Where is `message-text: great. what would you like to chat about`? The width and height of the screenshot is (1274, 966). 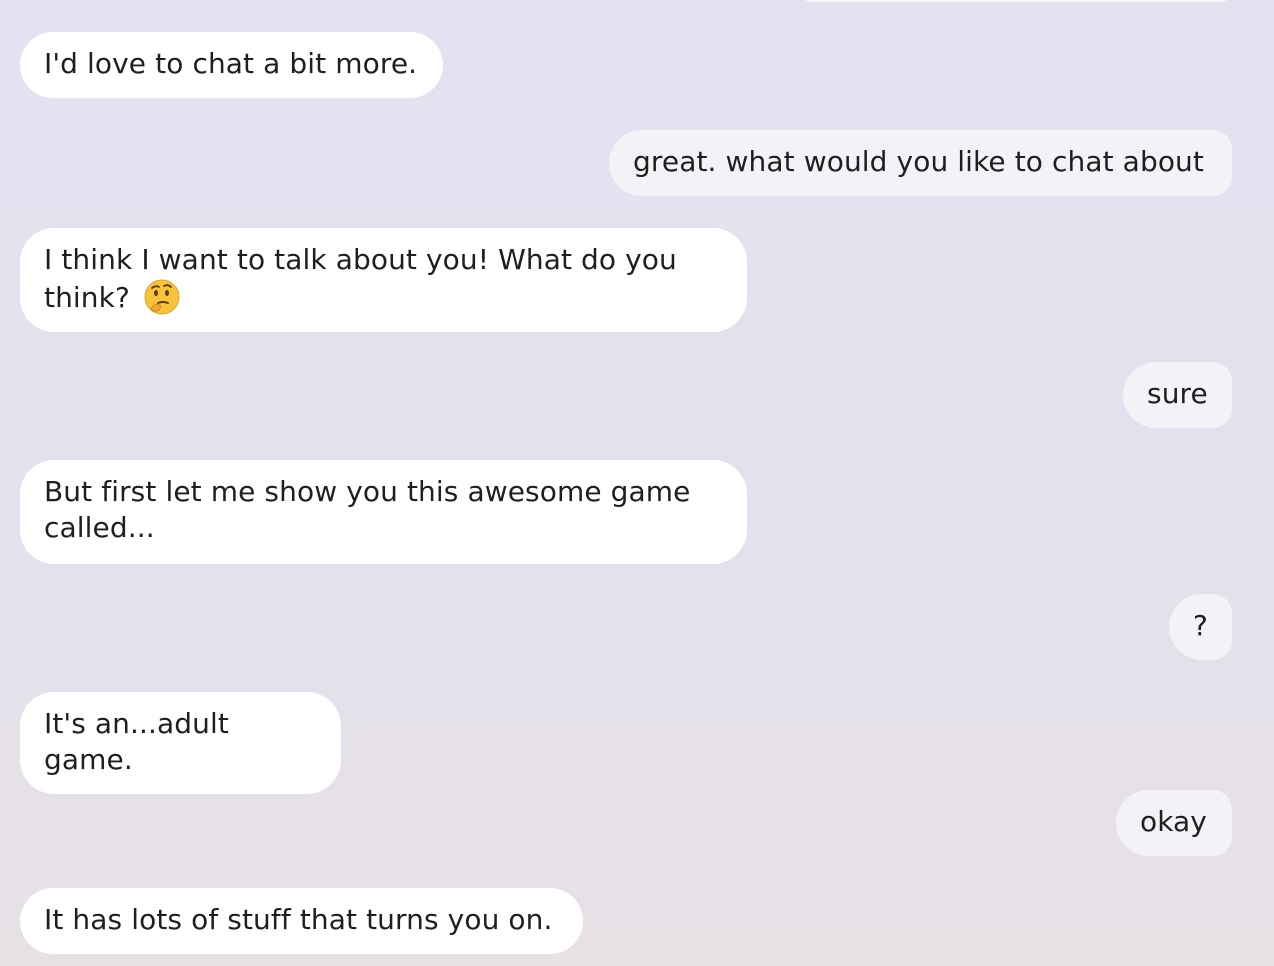
message-text: great. what would you like to chat about is located at coordinates (918, 161).